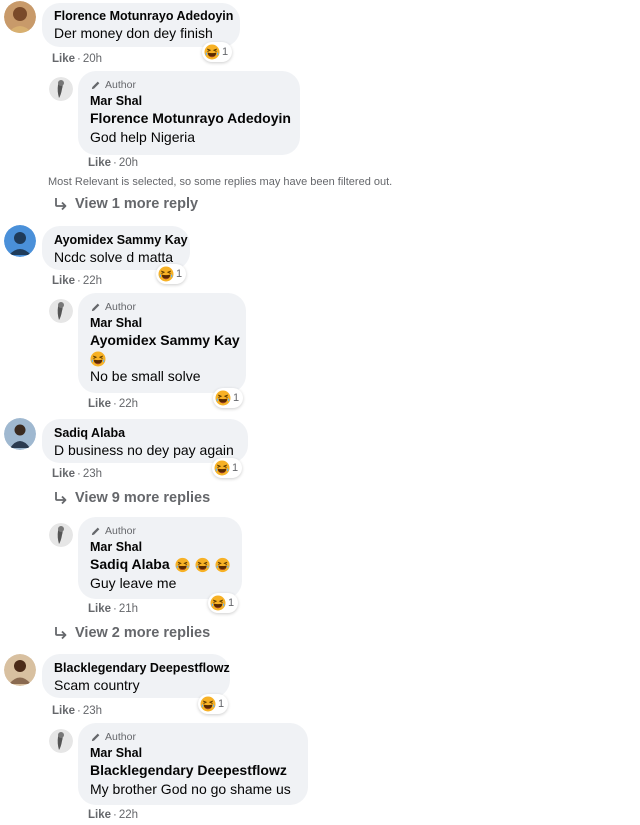  I want to click on comment-author: Sadiq Alaba, so click(145, 433).